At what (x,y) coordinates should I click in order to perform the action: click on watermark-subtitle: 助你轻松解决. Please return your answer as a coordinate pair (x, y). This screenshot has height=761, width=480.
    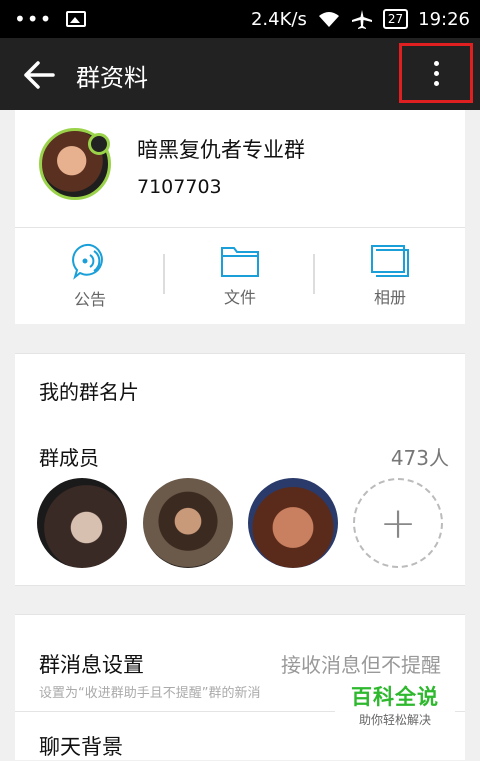
    Looking at the image, I should click on (394, 719).